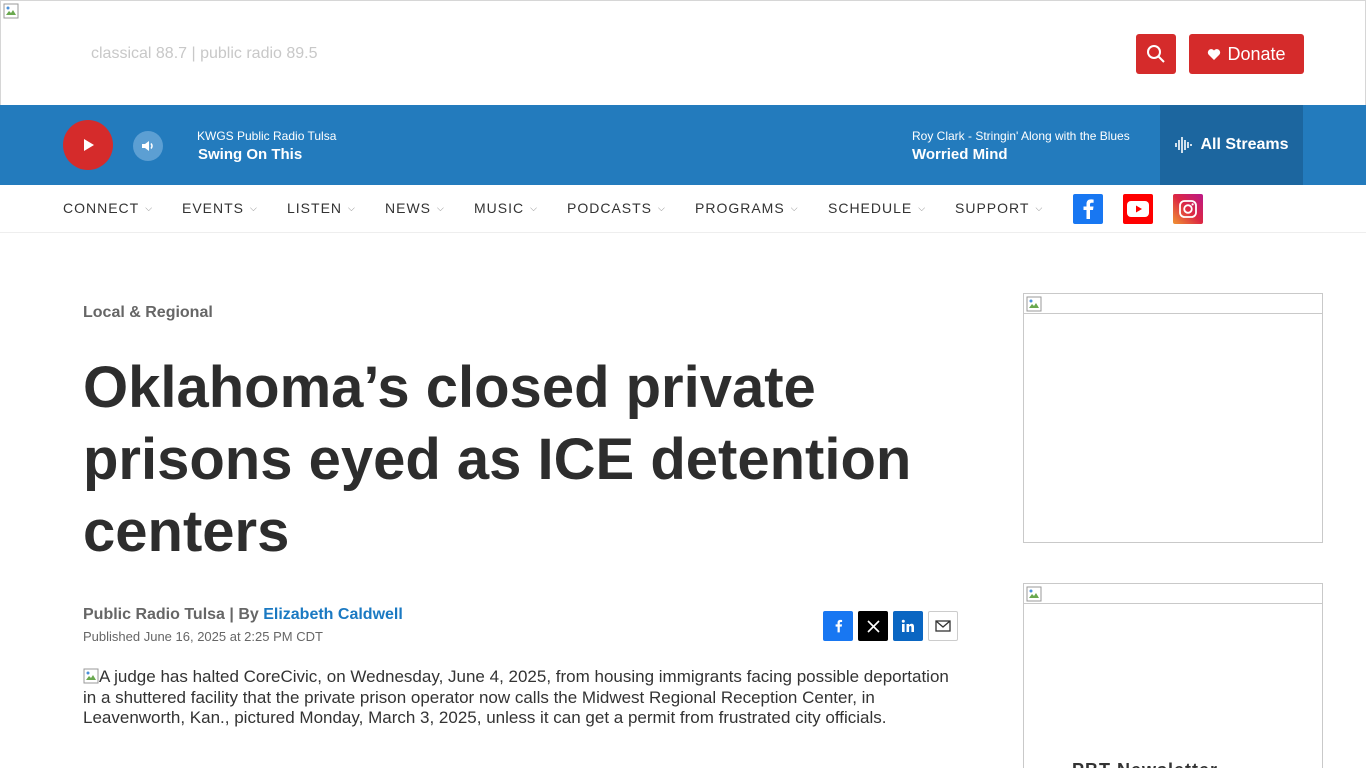 The height and width of the screenshot is (768, 1366). I want to click on volume-button, so click(148, 146).